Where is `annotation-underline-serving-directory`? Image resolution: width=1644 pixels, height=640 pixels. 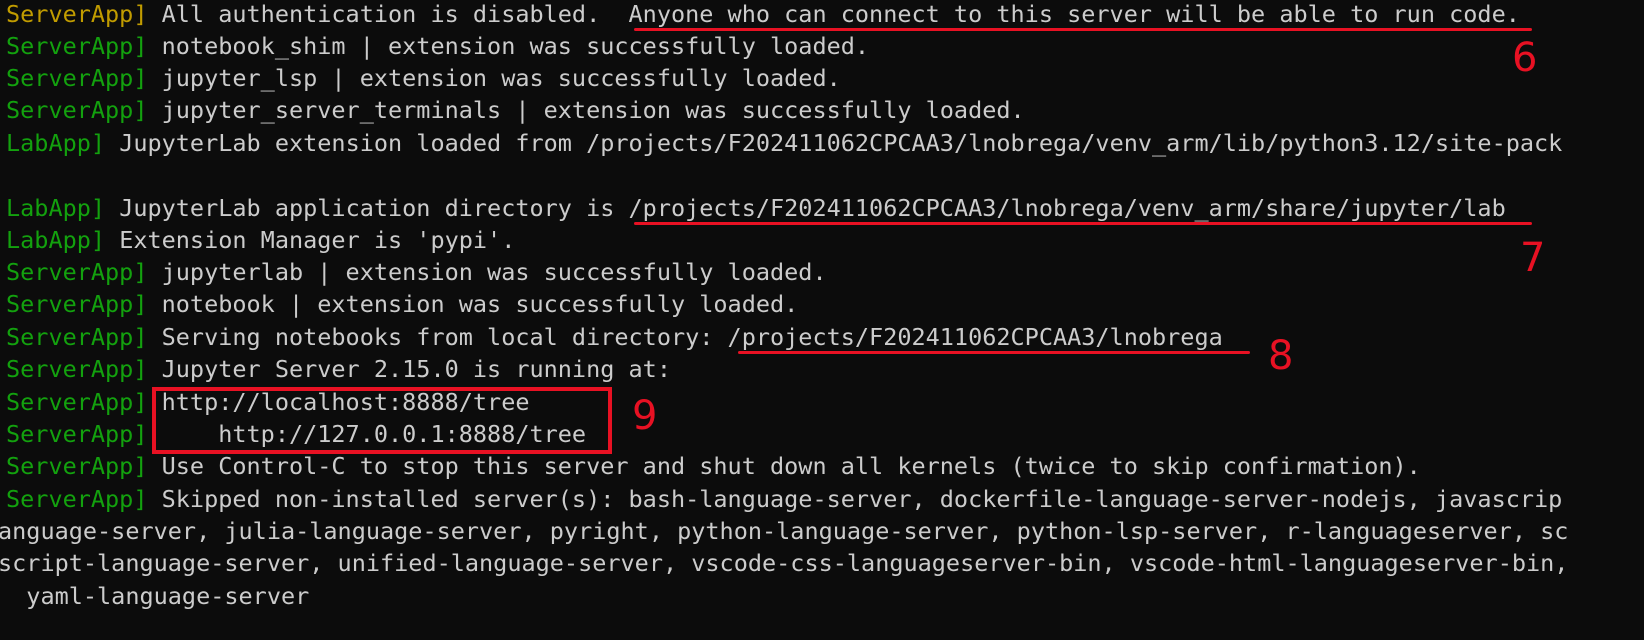 annotation-underline-serving-directory is located at coordinates (994, 352).